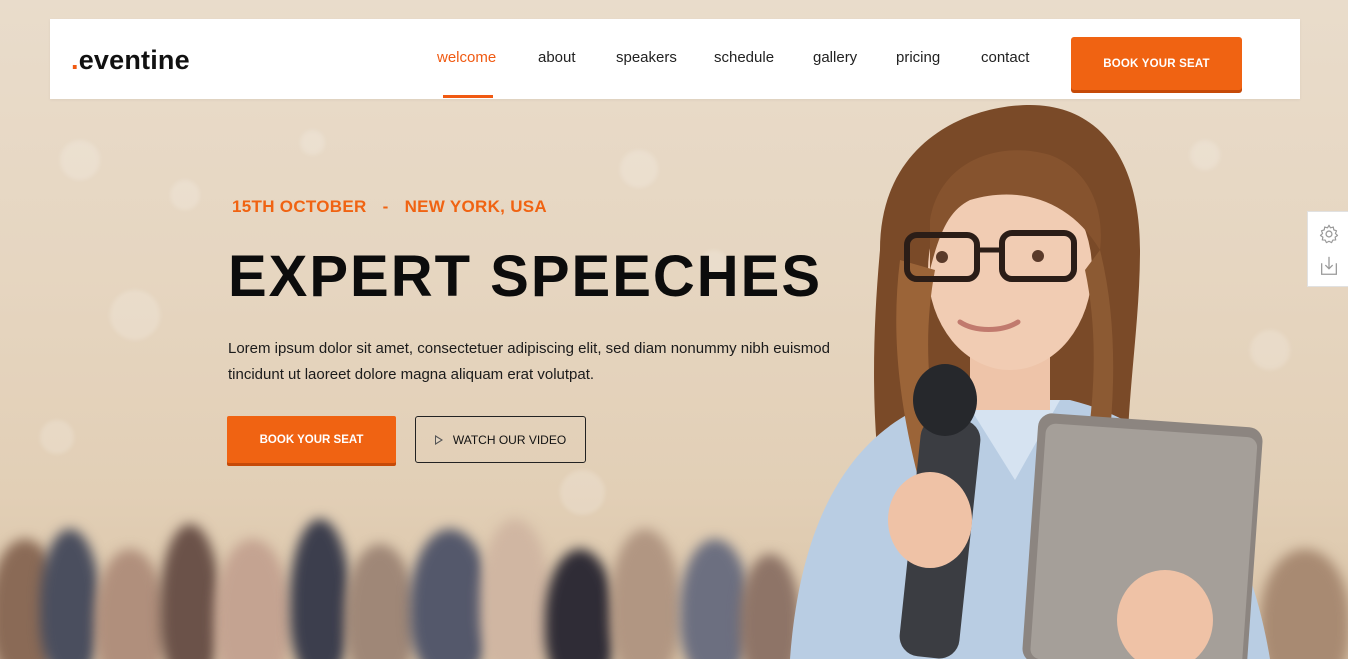 The width and height of the screenshot is (1348, 659). I want to click on hero-book-seat-button: BOOK YOUR SEAT, so click(311, 439).